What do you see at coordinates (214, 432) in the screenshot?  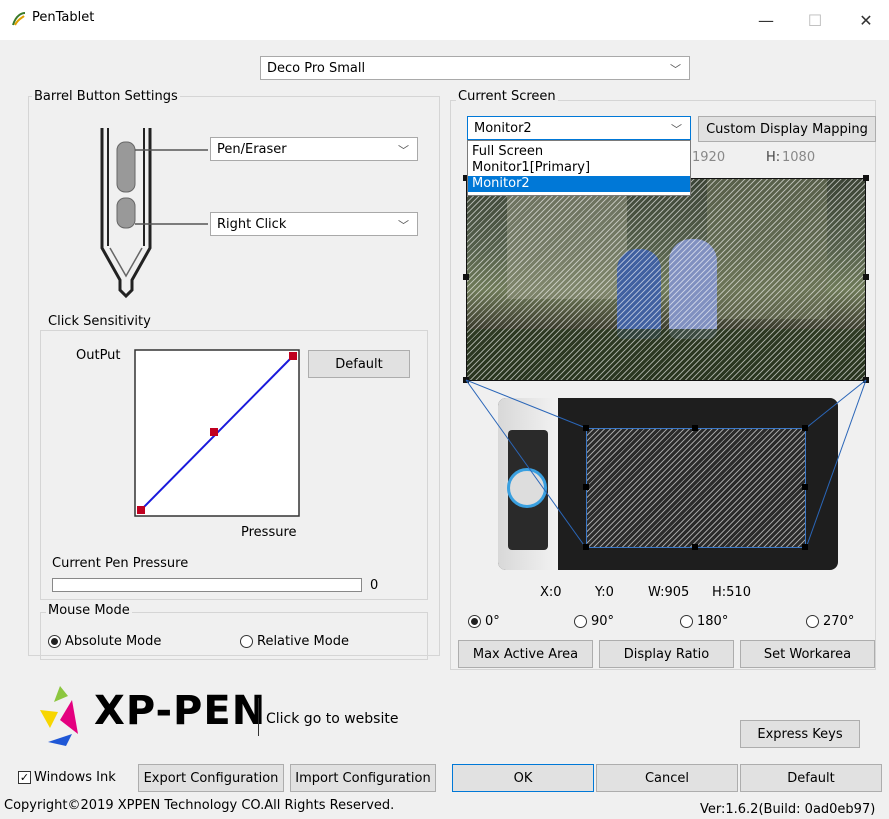 I see `curve-point-mid` at bounding box center [214, 432].